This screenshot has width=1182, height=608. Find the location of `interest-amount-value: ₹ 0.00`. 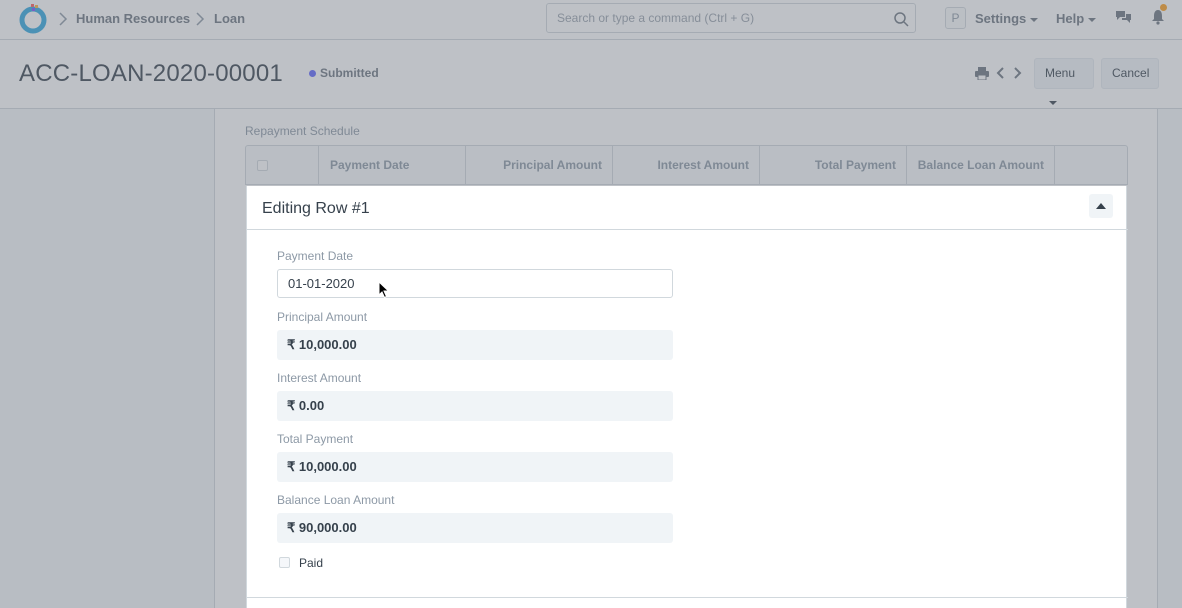

interest-amount-value: ₹ 0.00 is located at coordinates (475, 406).